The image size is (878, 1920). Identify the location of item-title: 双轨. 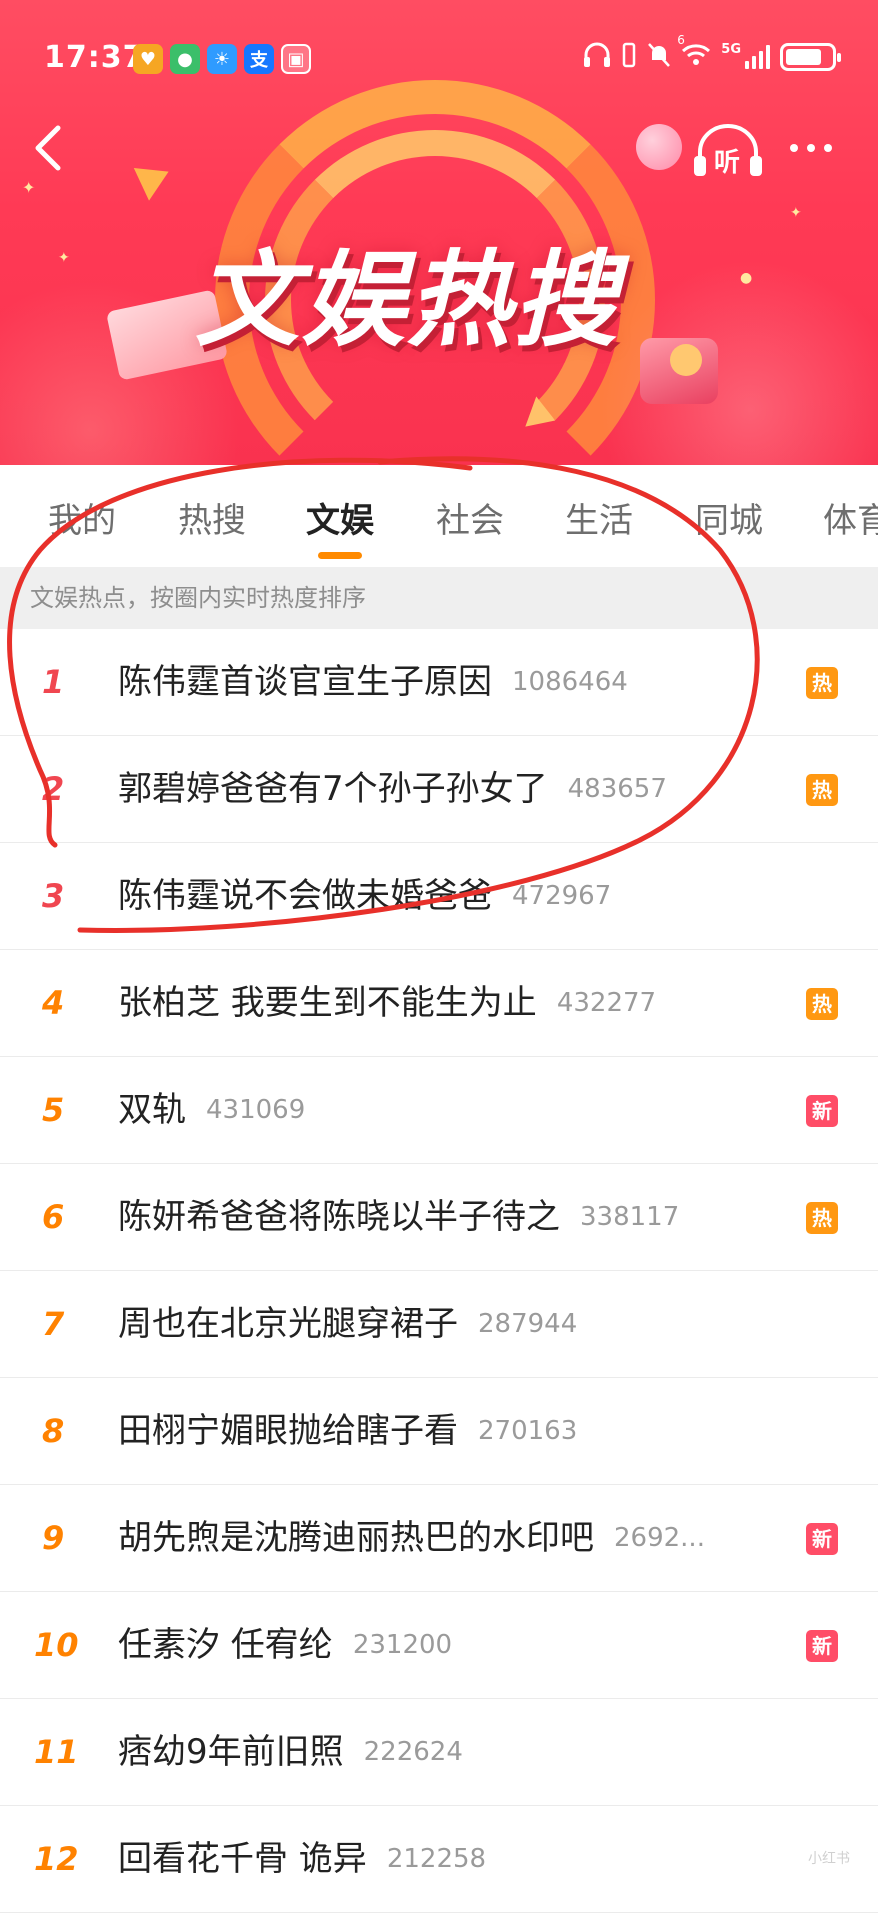
(152, 1110).